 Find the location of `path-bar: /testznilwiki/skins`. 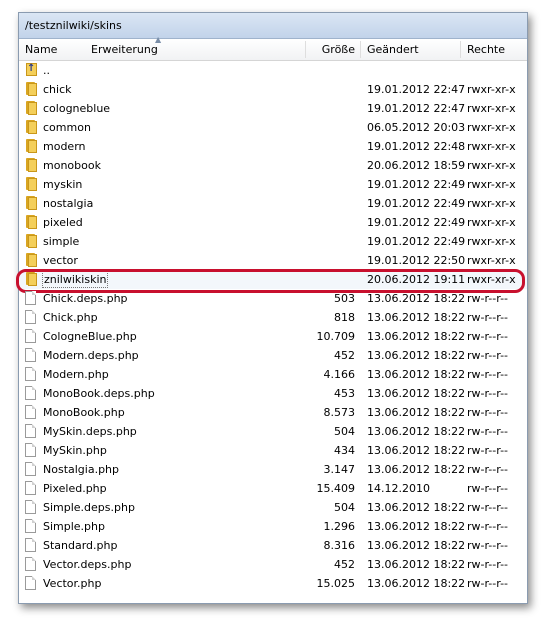

path-bar: /testznilwiki/skins is located at coordinates (273, 26).